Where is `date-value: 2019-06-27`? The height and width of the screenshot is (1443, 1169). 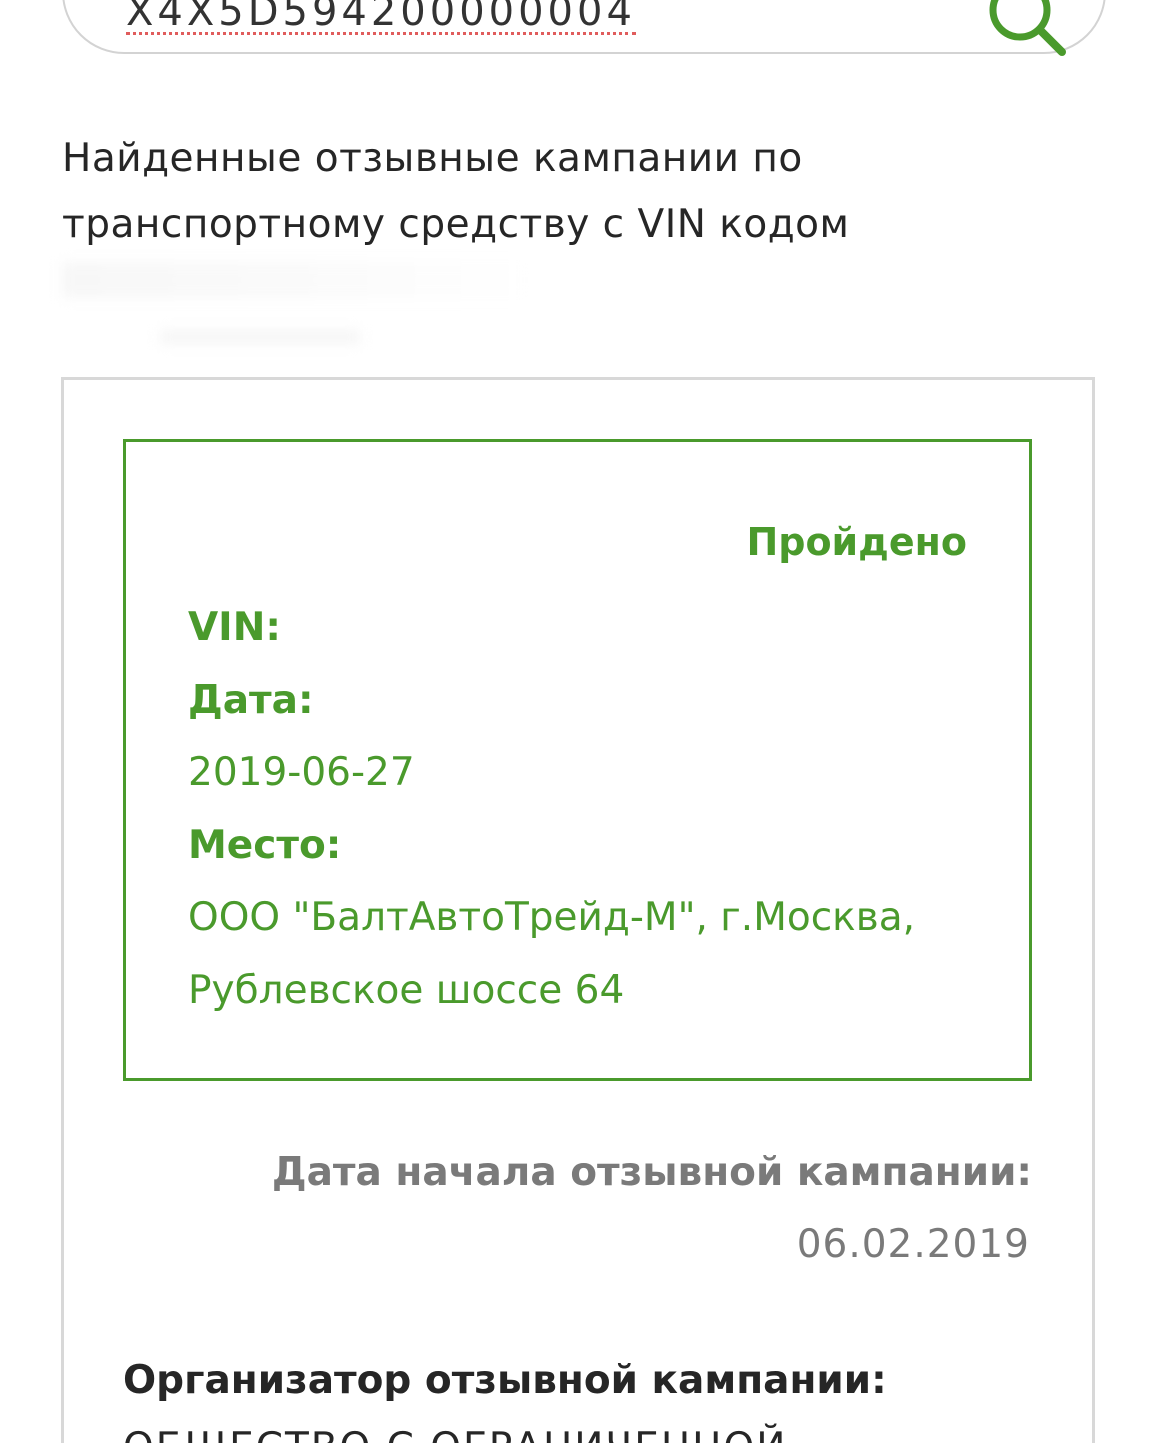
date-value: 2019-06-27 is located at coordinates (301, 772).